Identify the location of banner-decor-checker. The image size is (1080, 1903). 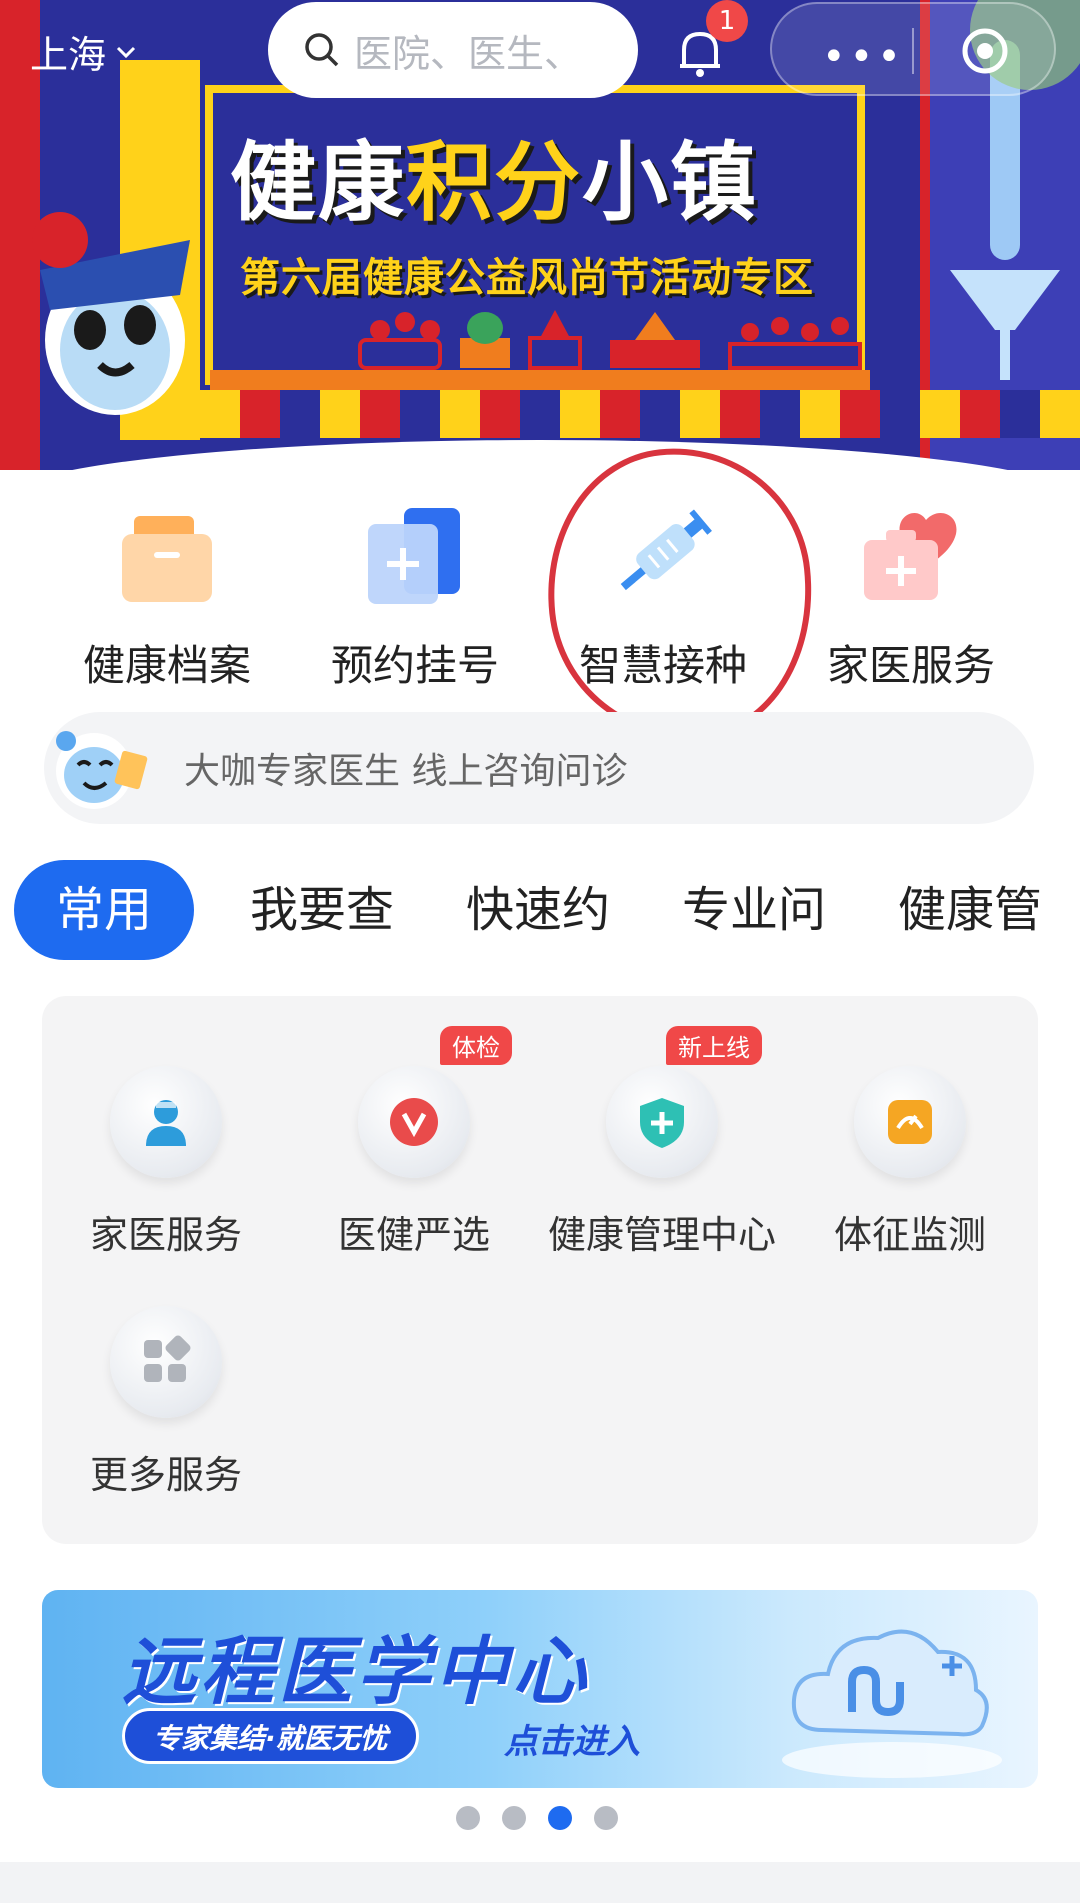
(640, 414).